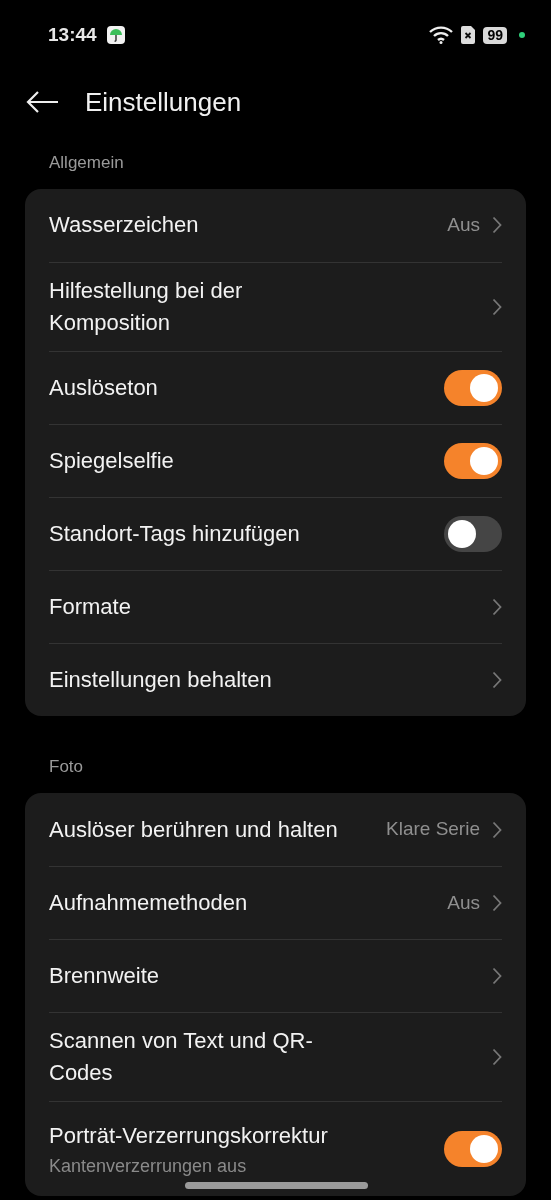 The width and height of the screenshot is (551, 1200). What do you see at coordinates (188, 1136) in the screenshot?
I see `setting-label: Porträt-Verzerrungskorrektur` at bounding box center [188, 1136].